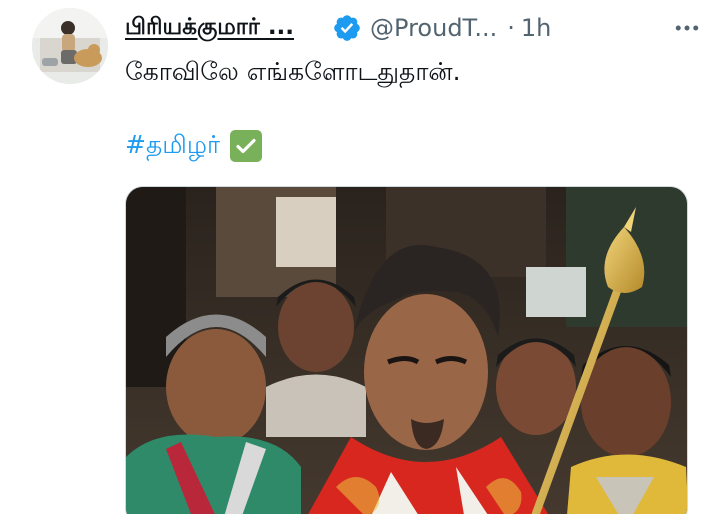 The height and width of the screenshot is (514, 720). I want to click on avatar, so click(70, 46).